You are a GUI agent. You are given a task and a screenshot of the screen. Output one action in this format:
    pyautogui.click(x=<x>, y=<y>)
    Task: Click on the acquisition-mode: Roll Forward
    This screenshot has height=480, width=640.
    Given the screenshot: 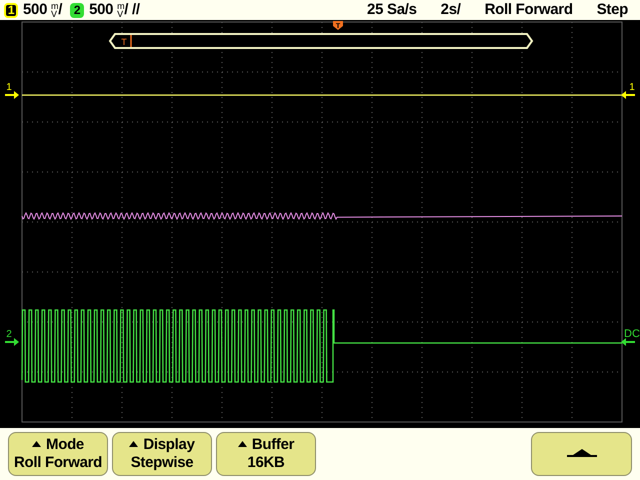 What is the action you would take?
    pyautogui.click(x=528, y=10)
    